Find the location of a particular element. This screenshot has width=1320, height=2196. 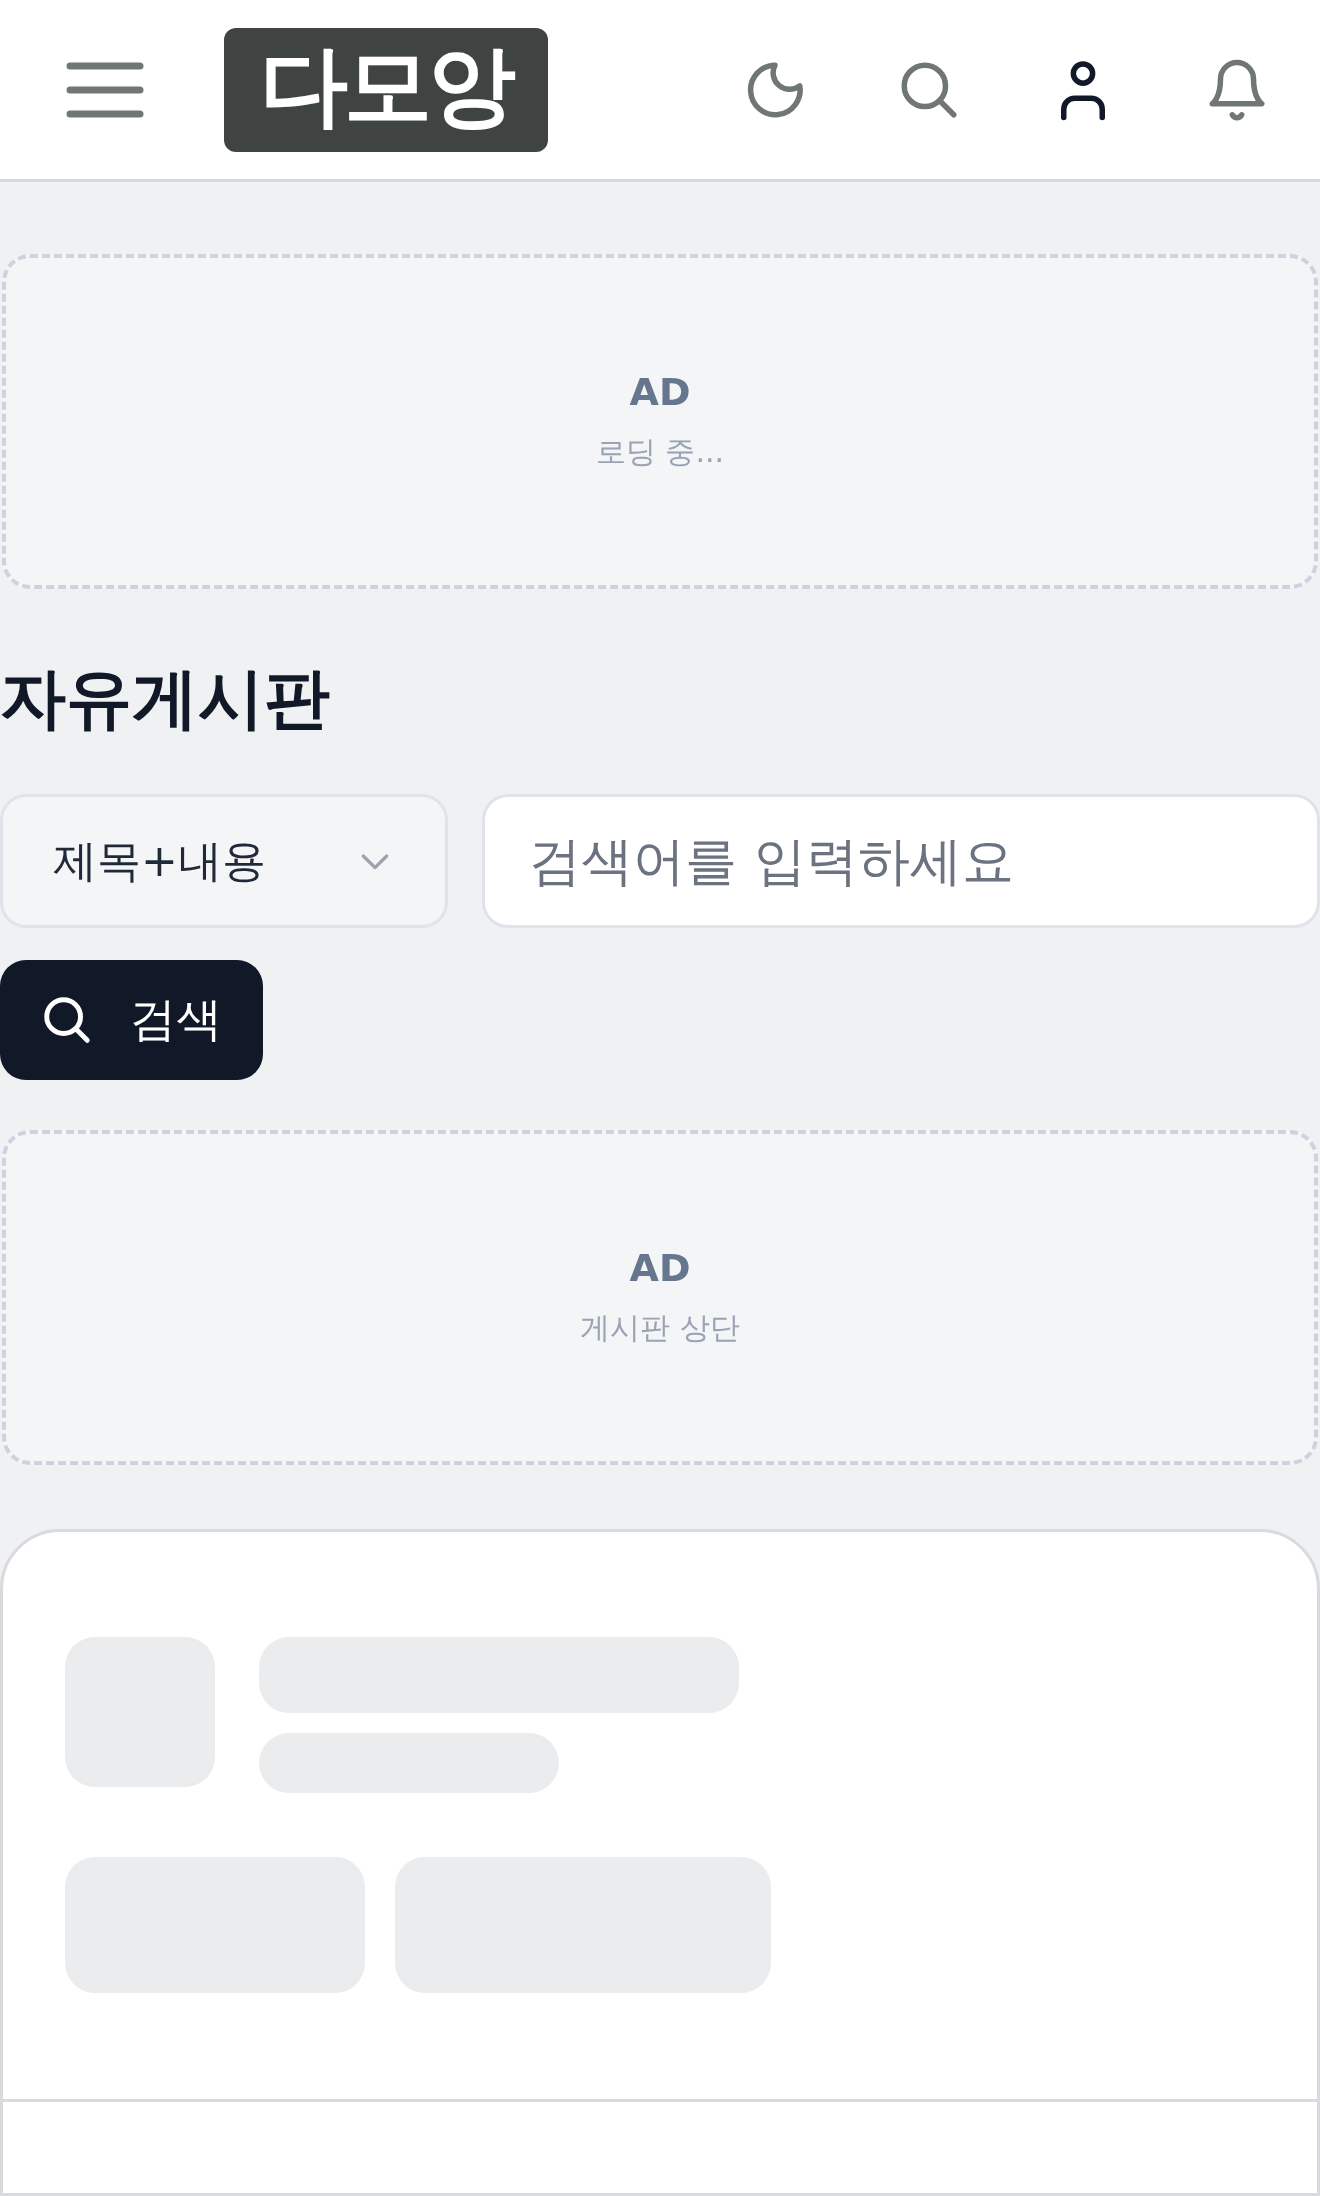

ad-caption: 게시판 상단 is located at coordinates (660, 1328).